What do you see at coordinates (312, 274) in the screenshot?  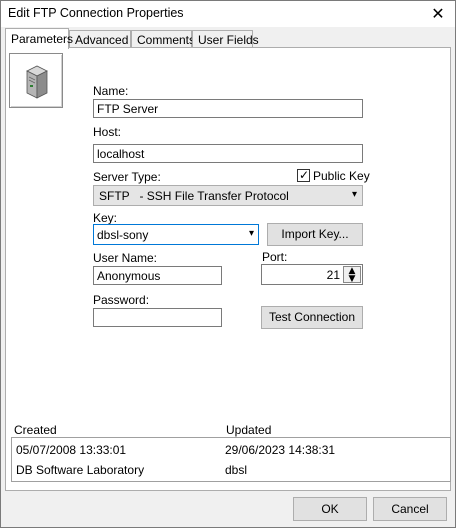 I see `port-spin: 21 ▲ ▼` at bounding box center [312, 274].